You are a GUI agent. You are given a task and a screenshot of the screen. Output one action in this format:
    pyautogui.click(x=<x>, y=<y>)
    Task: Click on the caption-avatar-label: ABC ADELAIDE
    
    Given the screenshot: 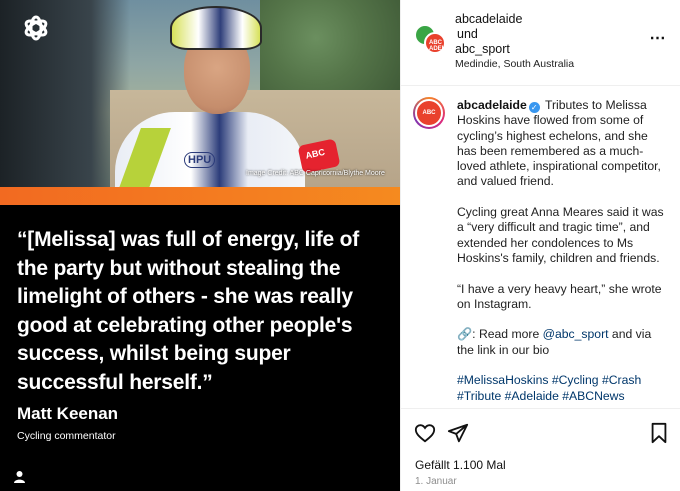 What is the action you would take?
    pyautogui.click(x=431, y=119)
    